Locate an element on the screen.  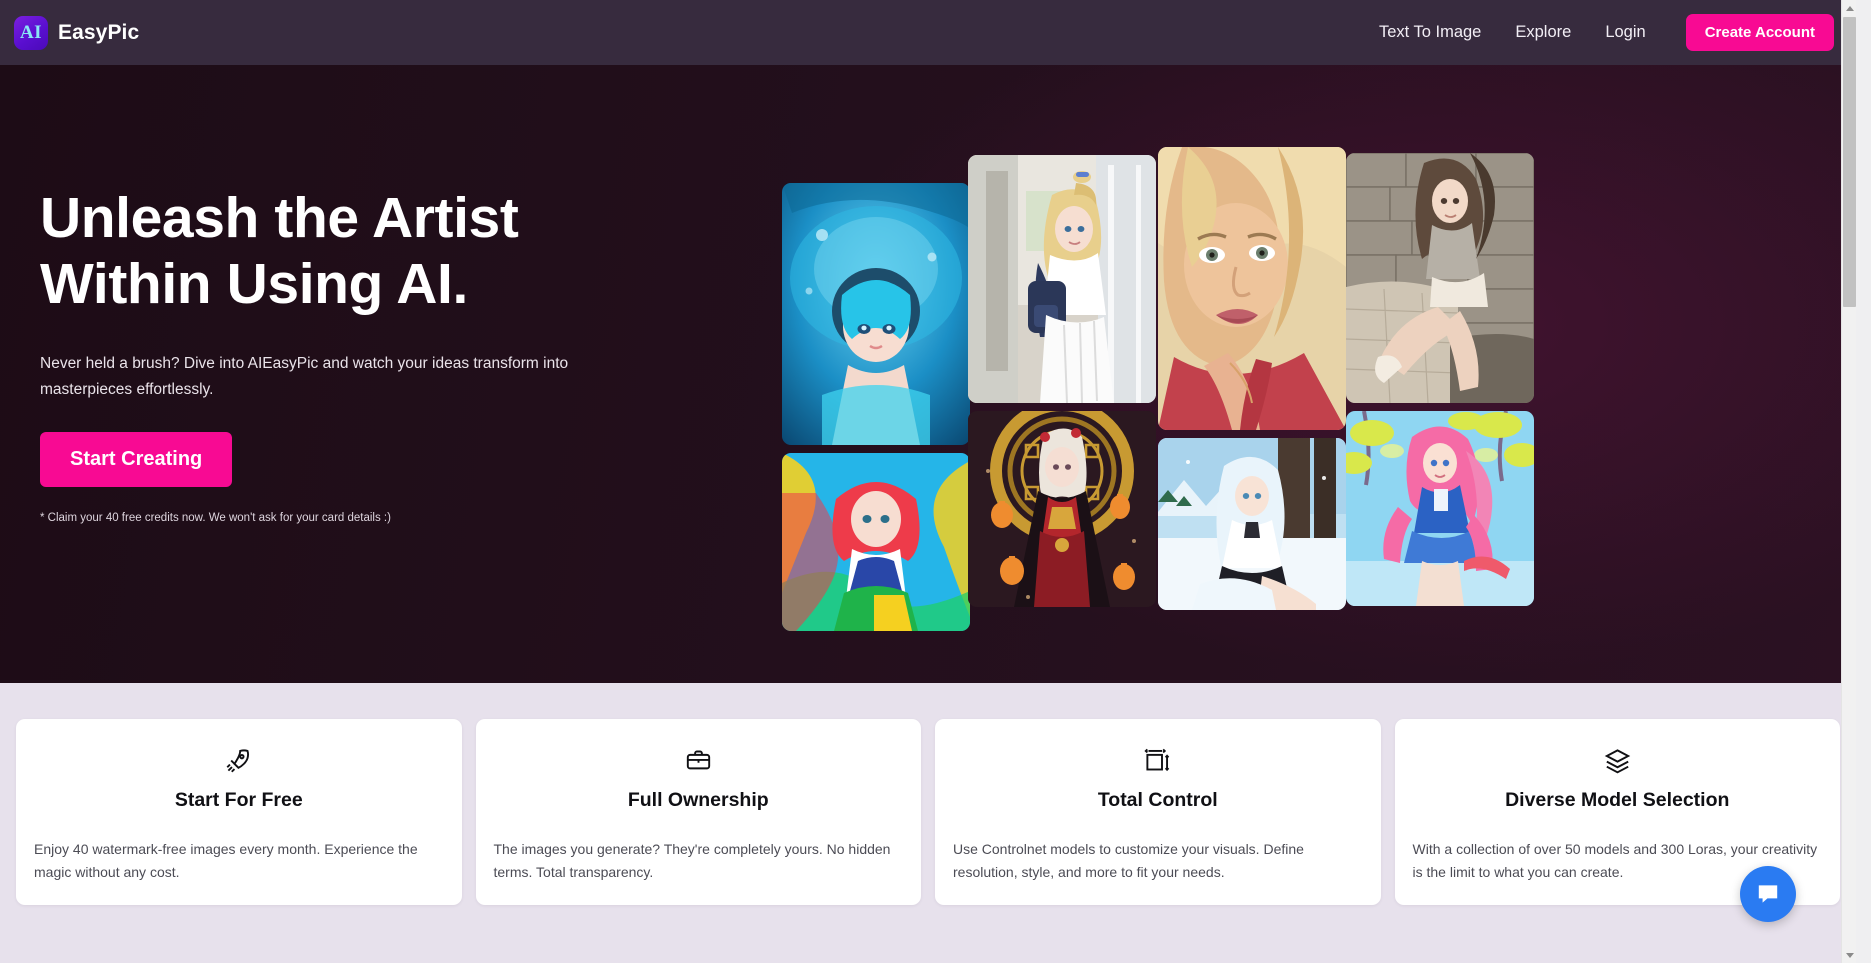
gallery-image-snow-scene is located at coordinates (1252, 524).